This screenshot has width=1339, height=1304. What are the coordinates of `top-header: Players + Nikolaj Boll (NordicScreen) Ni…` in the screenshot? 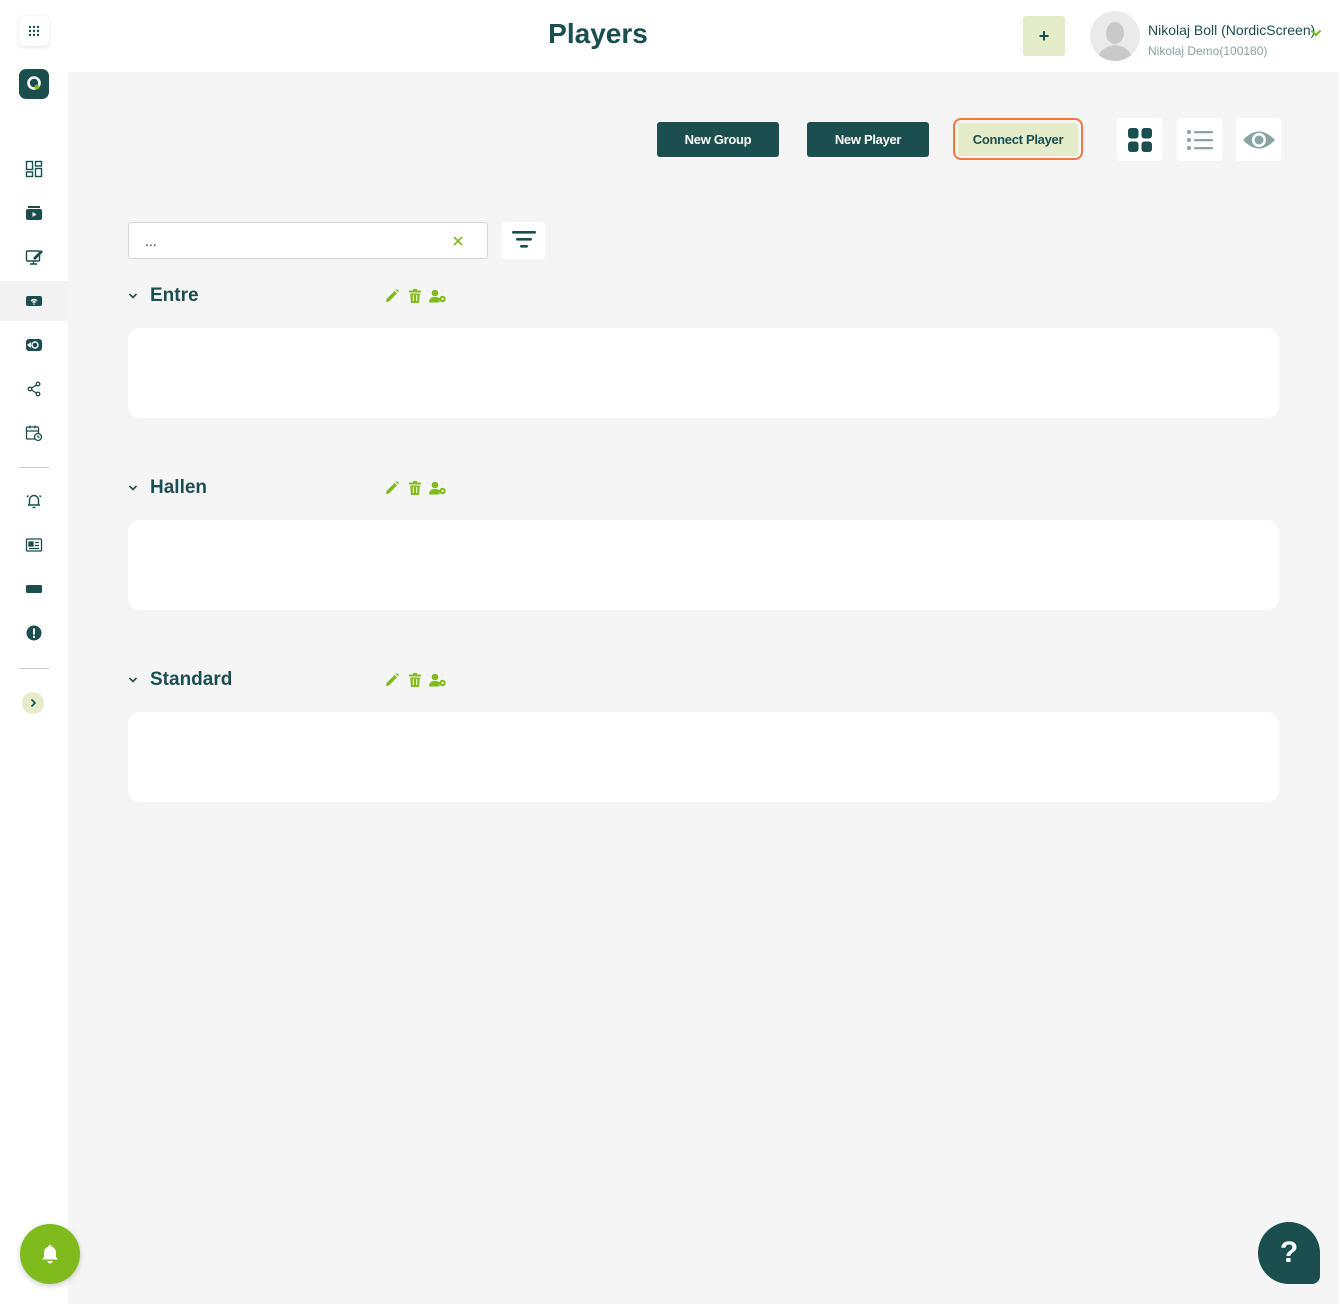 It's located at (703, 36).